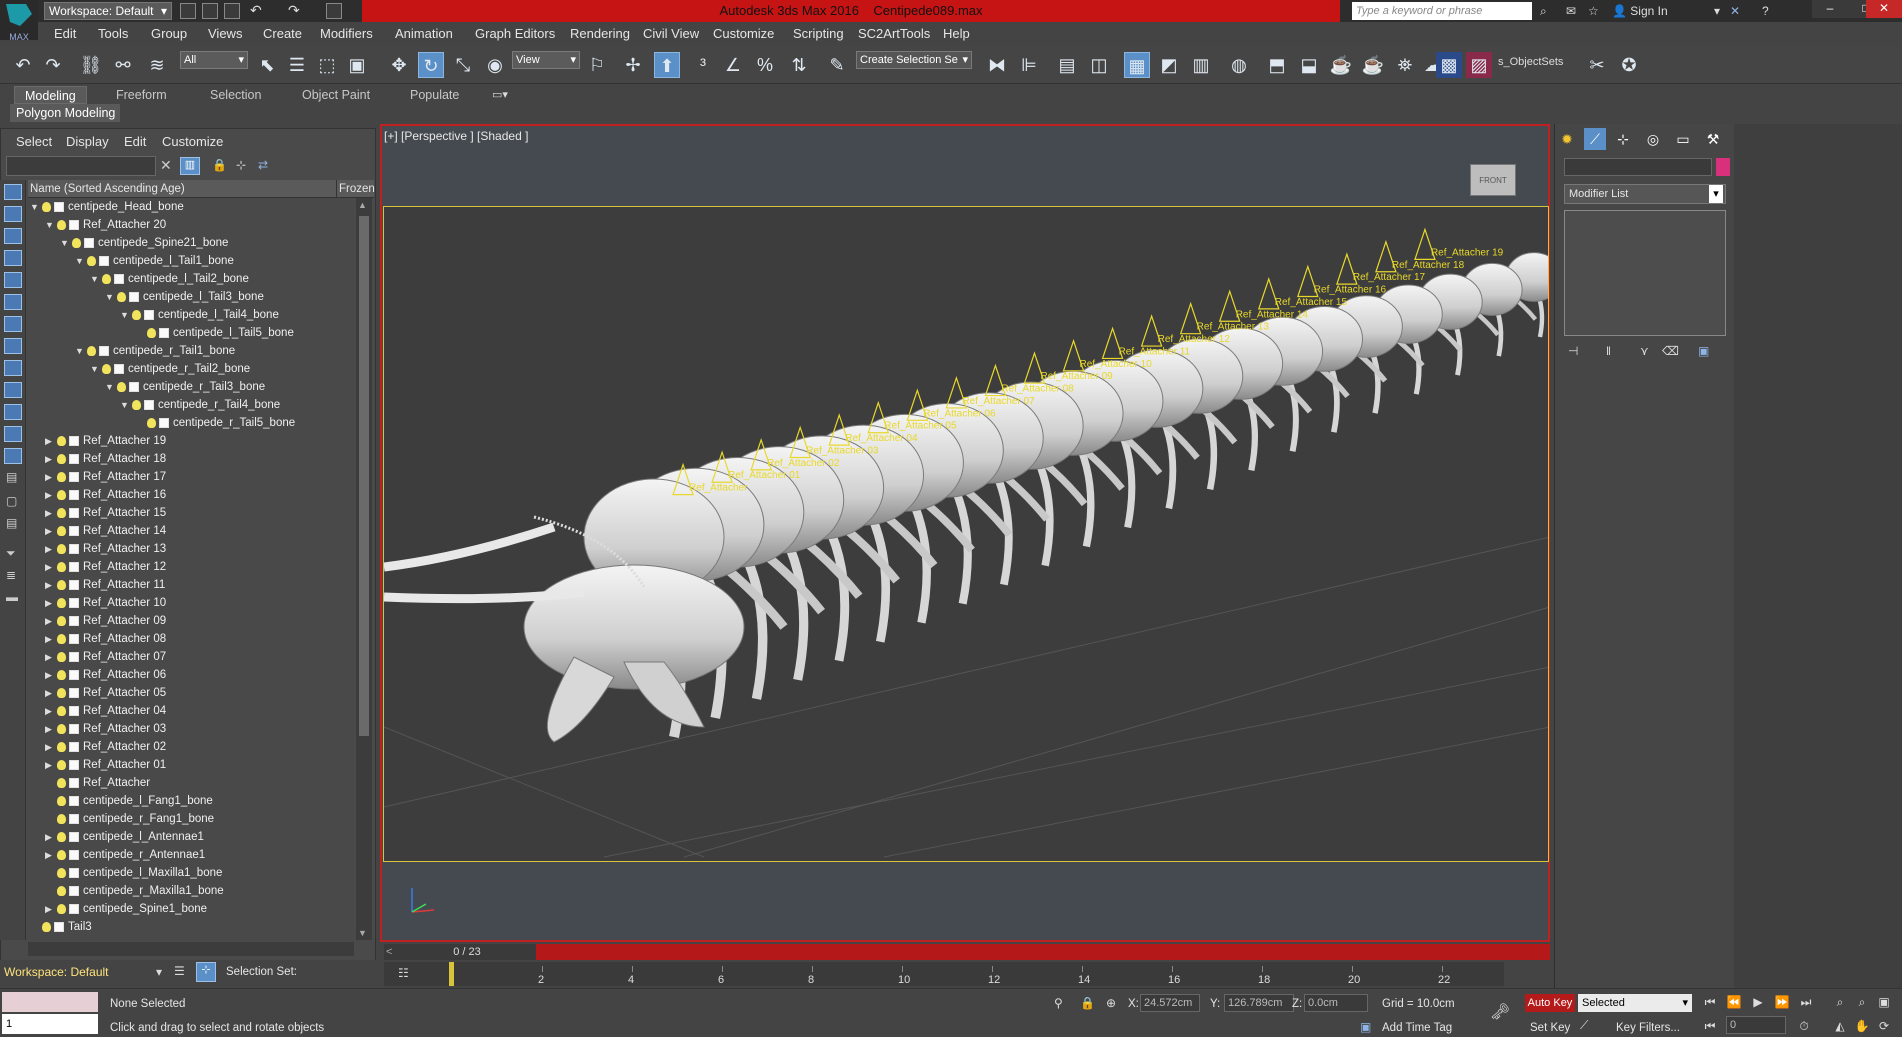 The height and width of the screenshot is (1037, 1902). I want to click on tree-row: ▼ centipede_l_Tail3_bone, so click(191, 297).